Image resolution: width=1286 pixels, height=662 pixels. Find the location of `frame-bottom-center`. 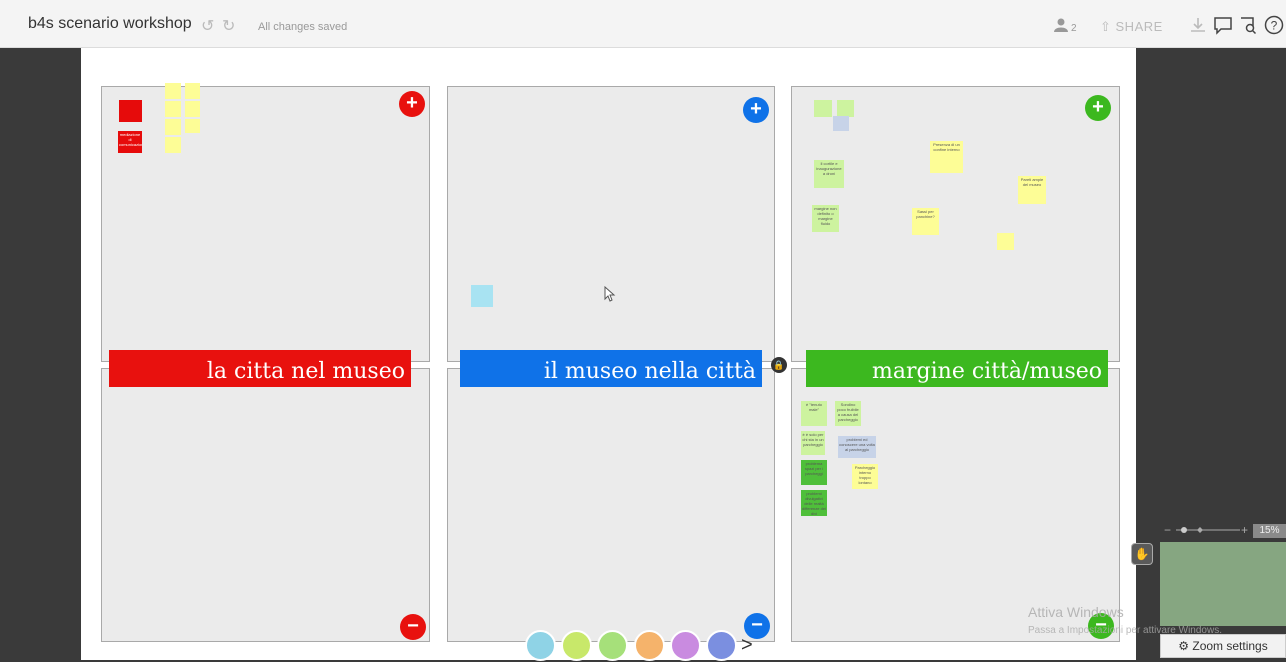

frame-bottom-center is located at coordinates (611, 505).